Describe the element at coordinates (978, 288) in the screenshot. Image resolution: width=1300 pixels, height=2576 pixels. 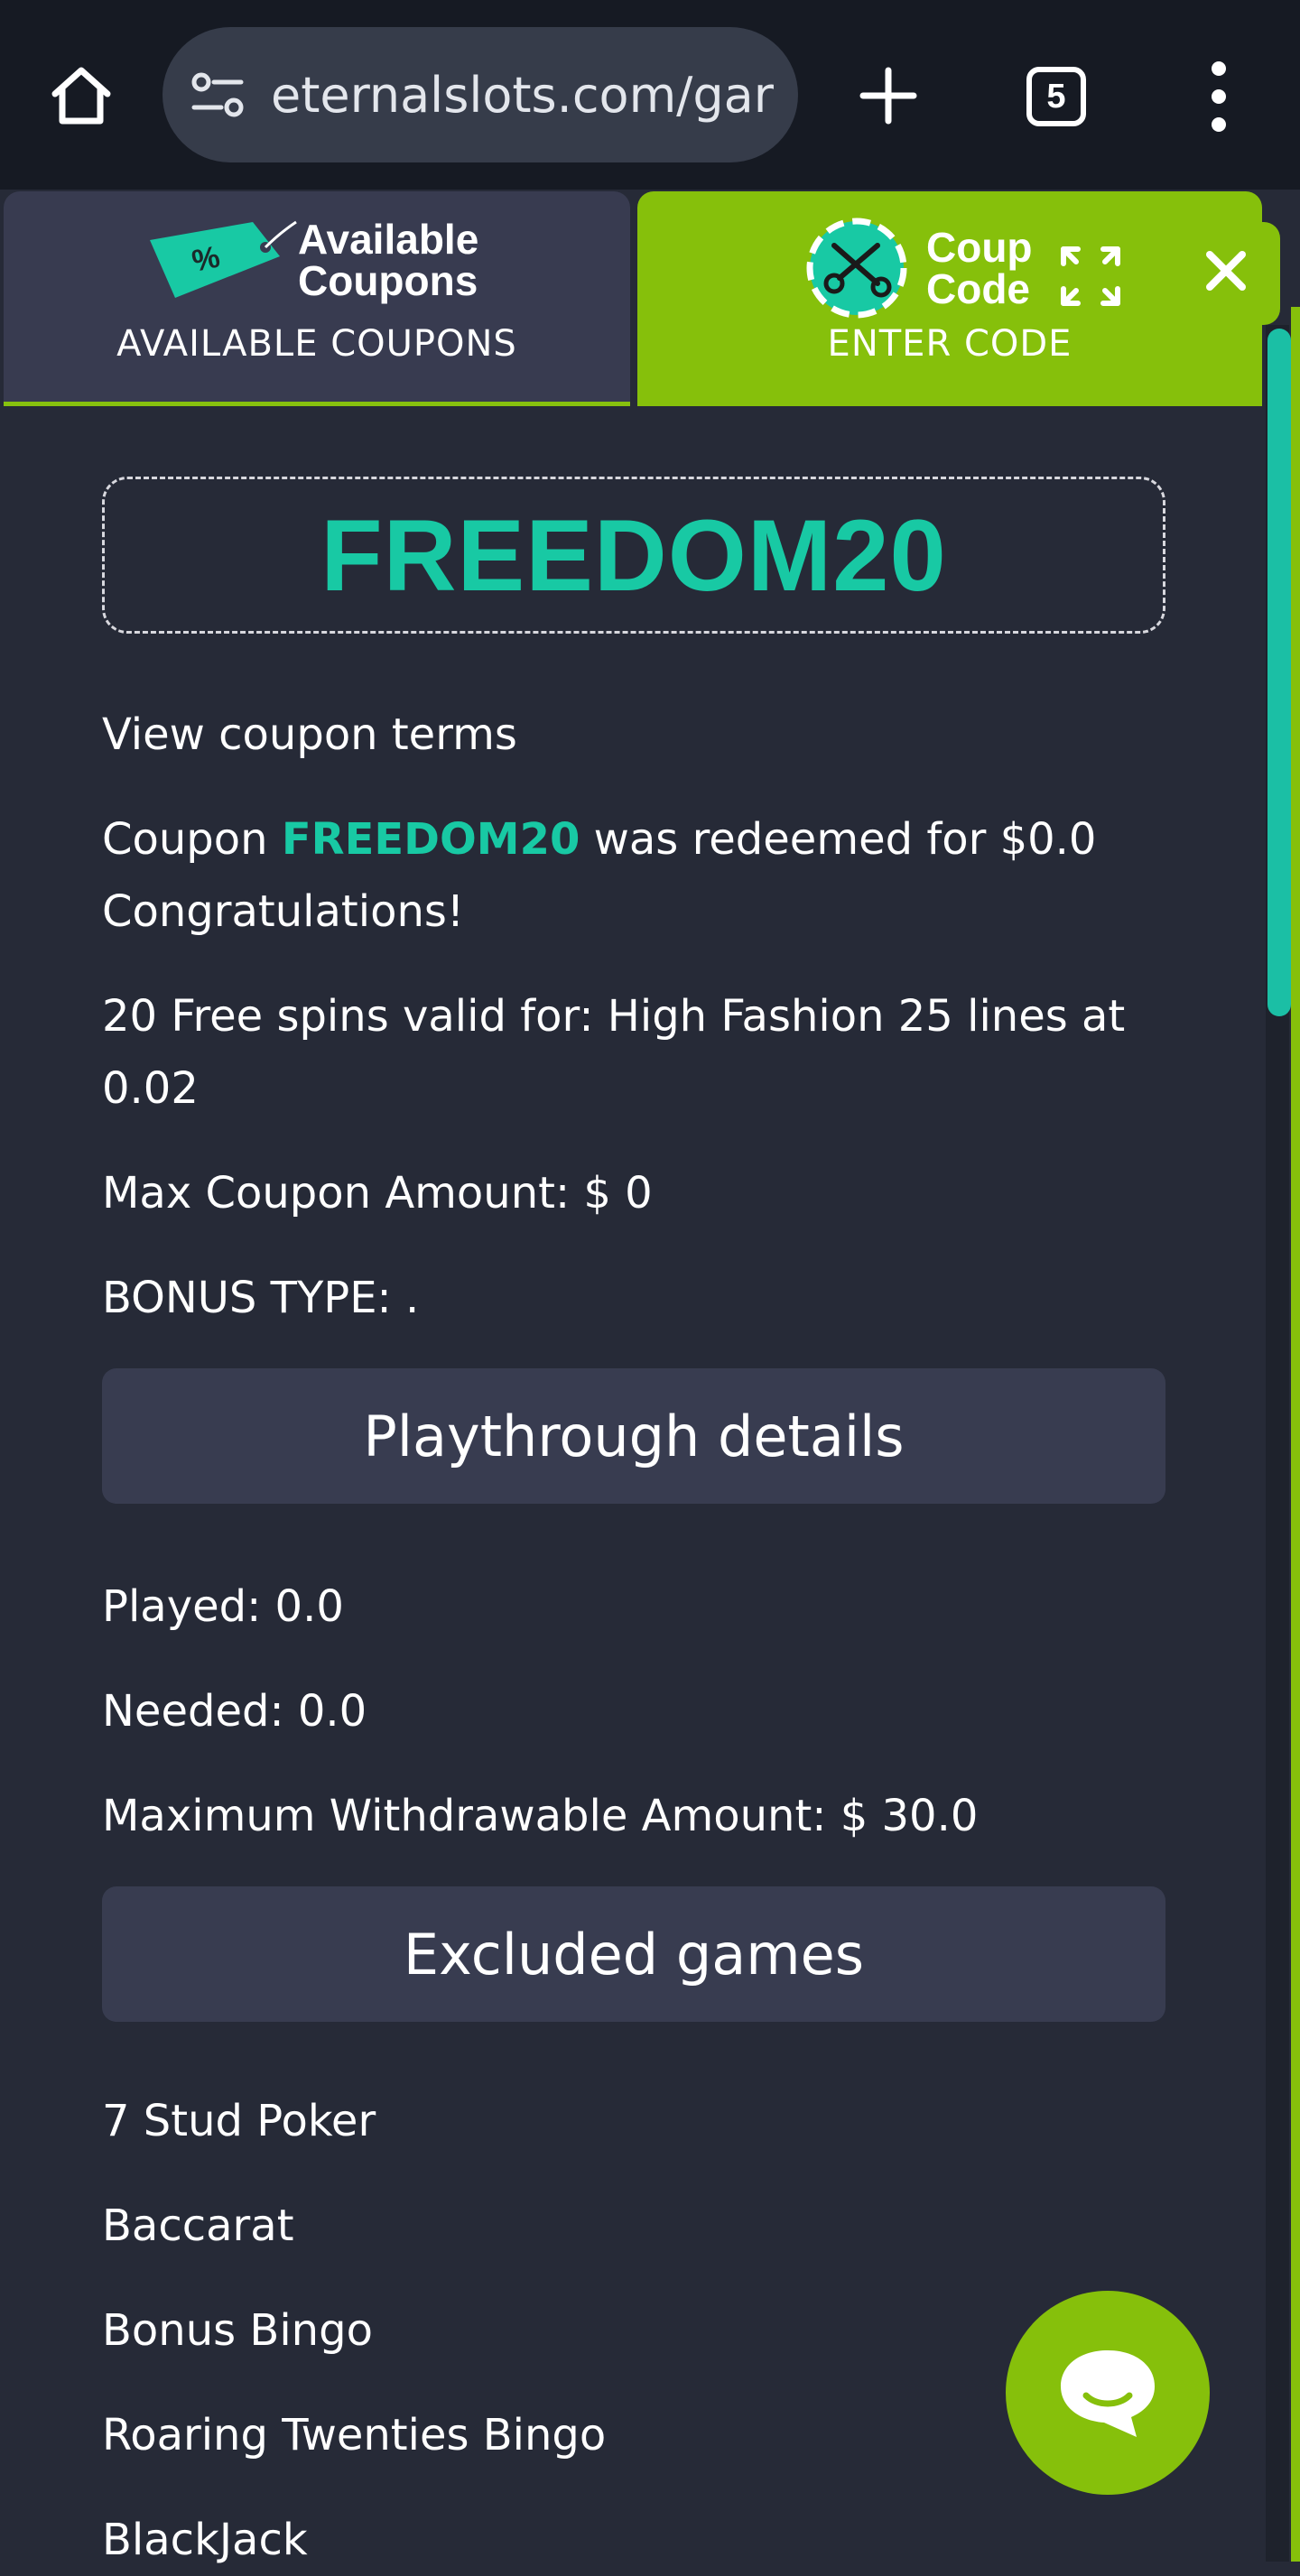
I see `enter-title-line2: Code` at that location.